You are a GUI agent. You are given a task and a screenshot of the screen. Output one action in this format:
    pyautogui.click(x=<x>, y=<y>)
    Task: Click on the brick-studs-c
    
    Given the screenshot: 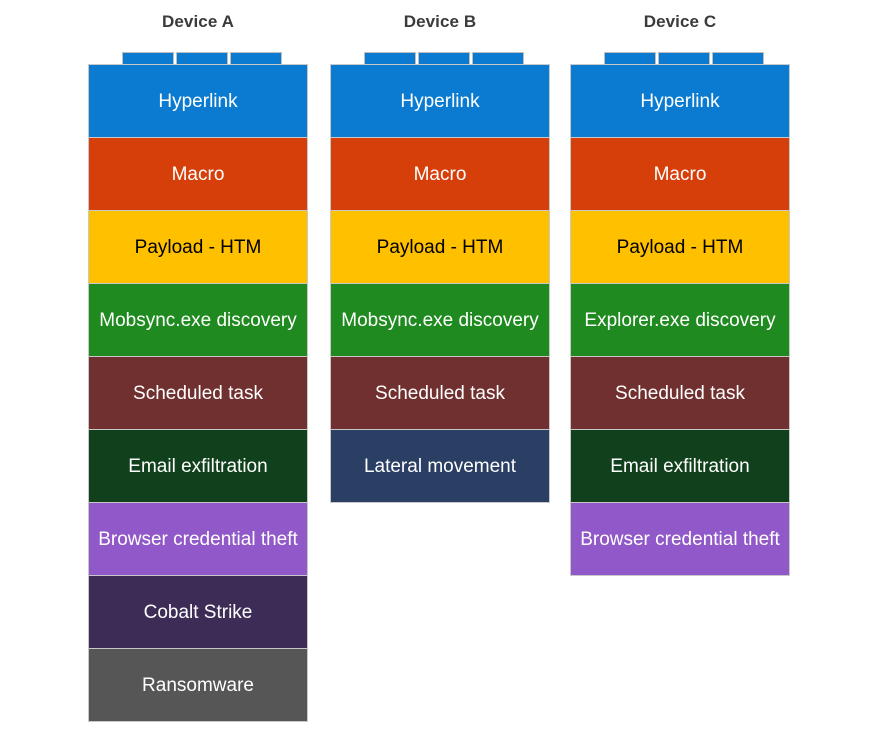 What is the action you would take?
    pyautogui.click(x=680, y=58)
    